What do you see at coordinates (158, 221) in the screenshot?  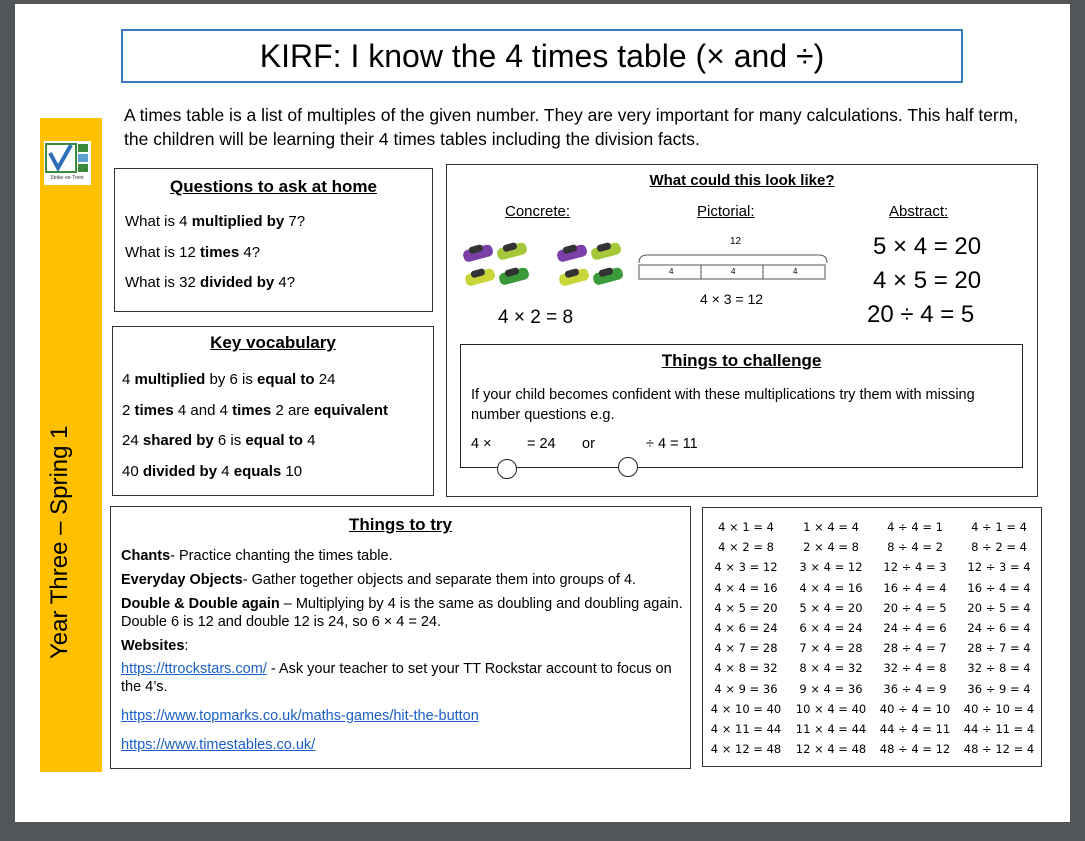 I see `text-segment: What is 4` at bounding box center [158, 221].